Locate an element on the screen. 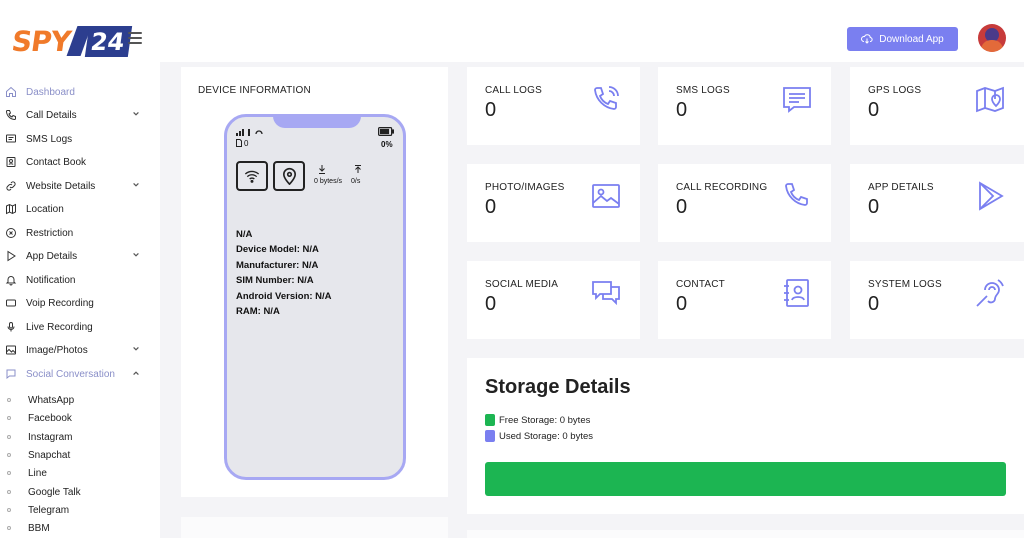 The height and width of the screenshot is (538, 1024). used-storage-label: Used Storage: 0 bytes is located at coordinates (546, 436).